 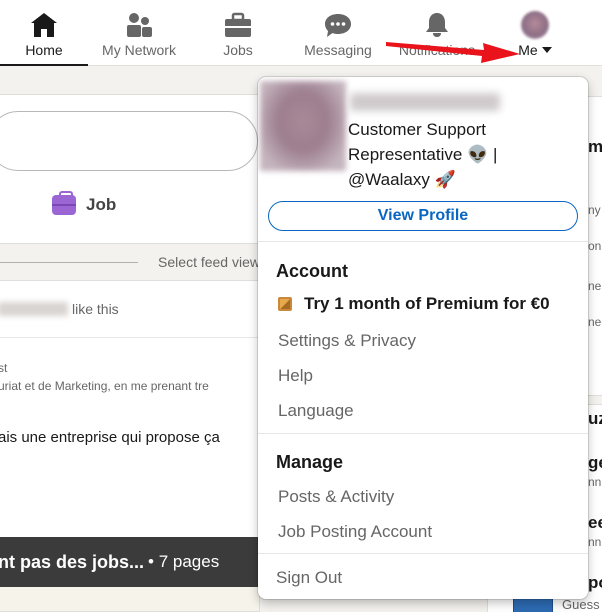 I want to click on company-logo, so click(x=533, y=604).